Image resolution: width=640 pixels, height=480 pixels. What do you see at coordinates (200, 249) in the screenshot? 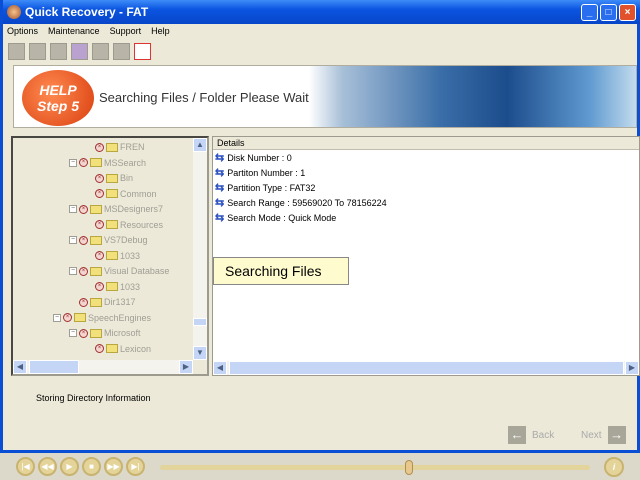
I see `vertical-scrollbar: ▲ ▼` at bounding box center [200, 249].